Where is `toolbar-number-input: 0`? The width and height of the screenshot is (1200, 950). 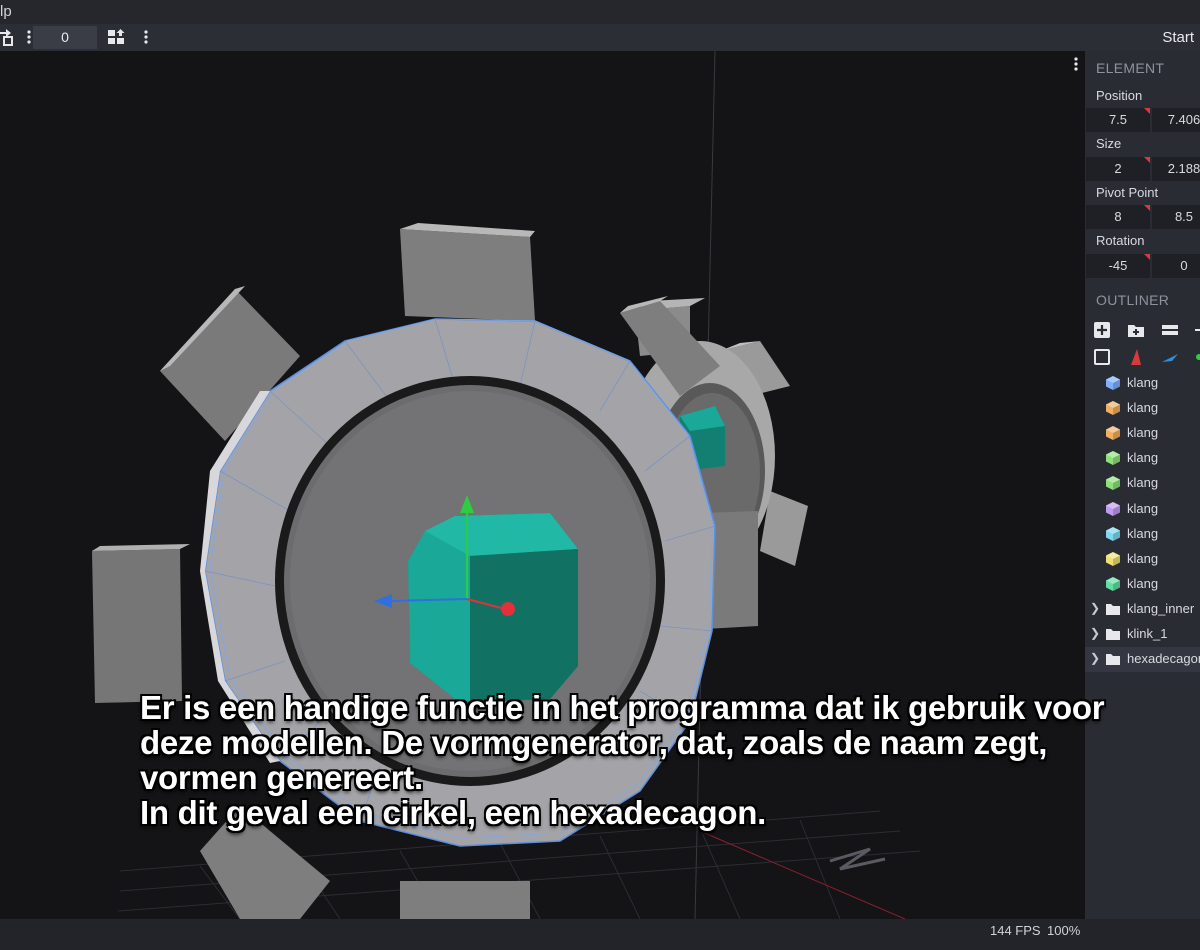
toolbar-number-input: 0 is located at coordinates (65, 37).